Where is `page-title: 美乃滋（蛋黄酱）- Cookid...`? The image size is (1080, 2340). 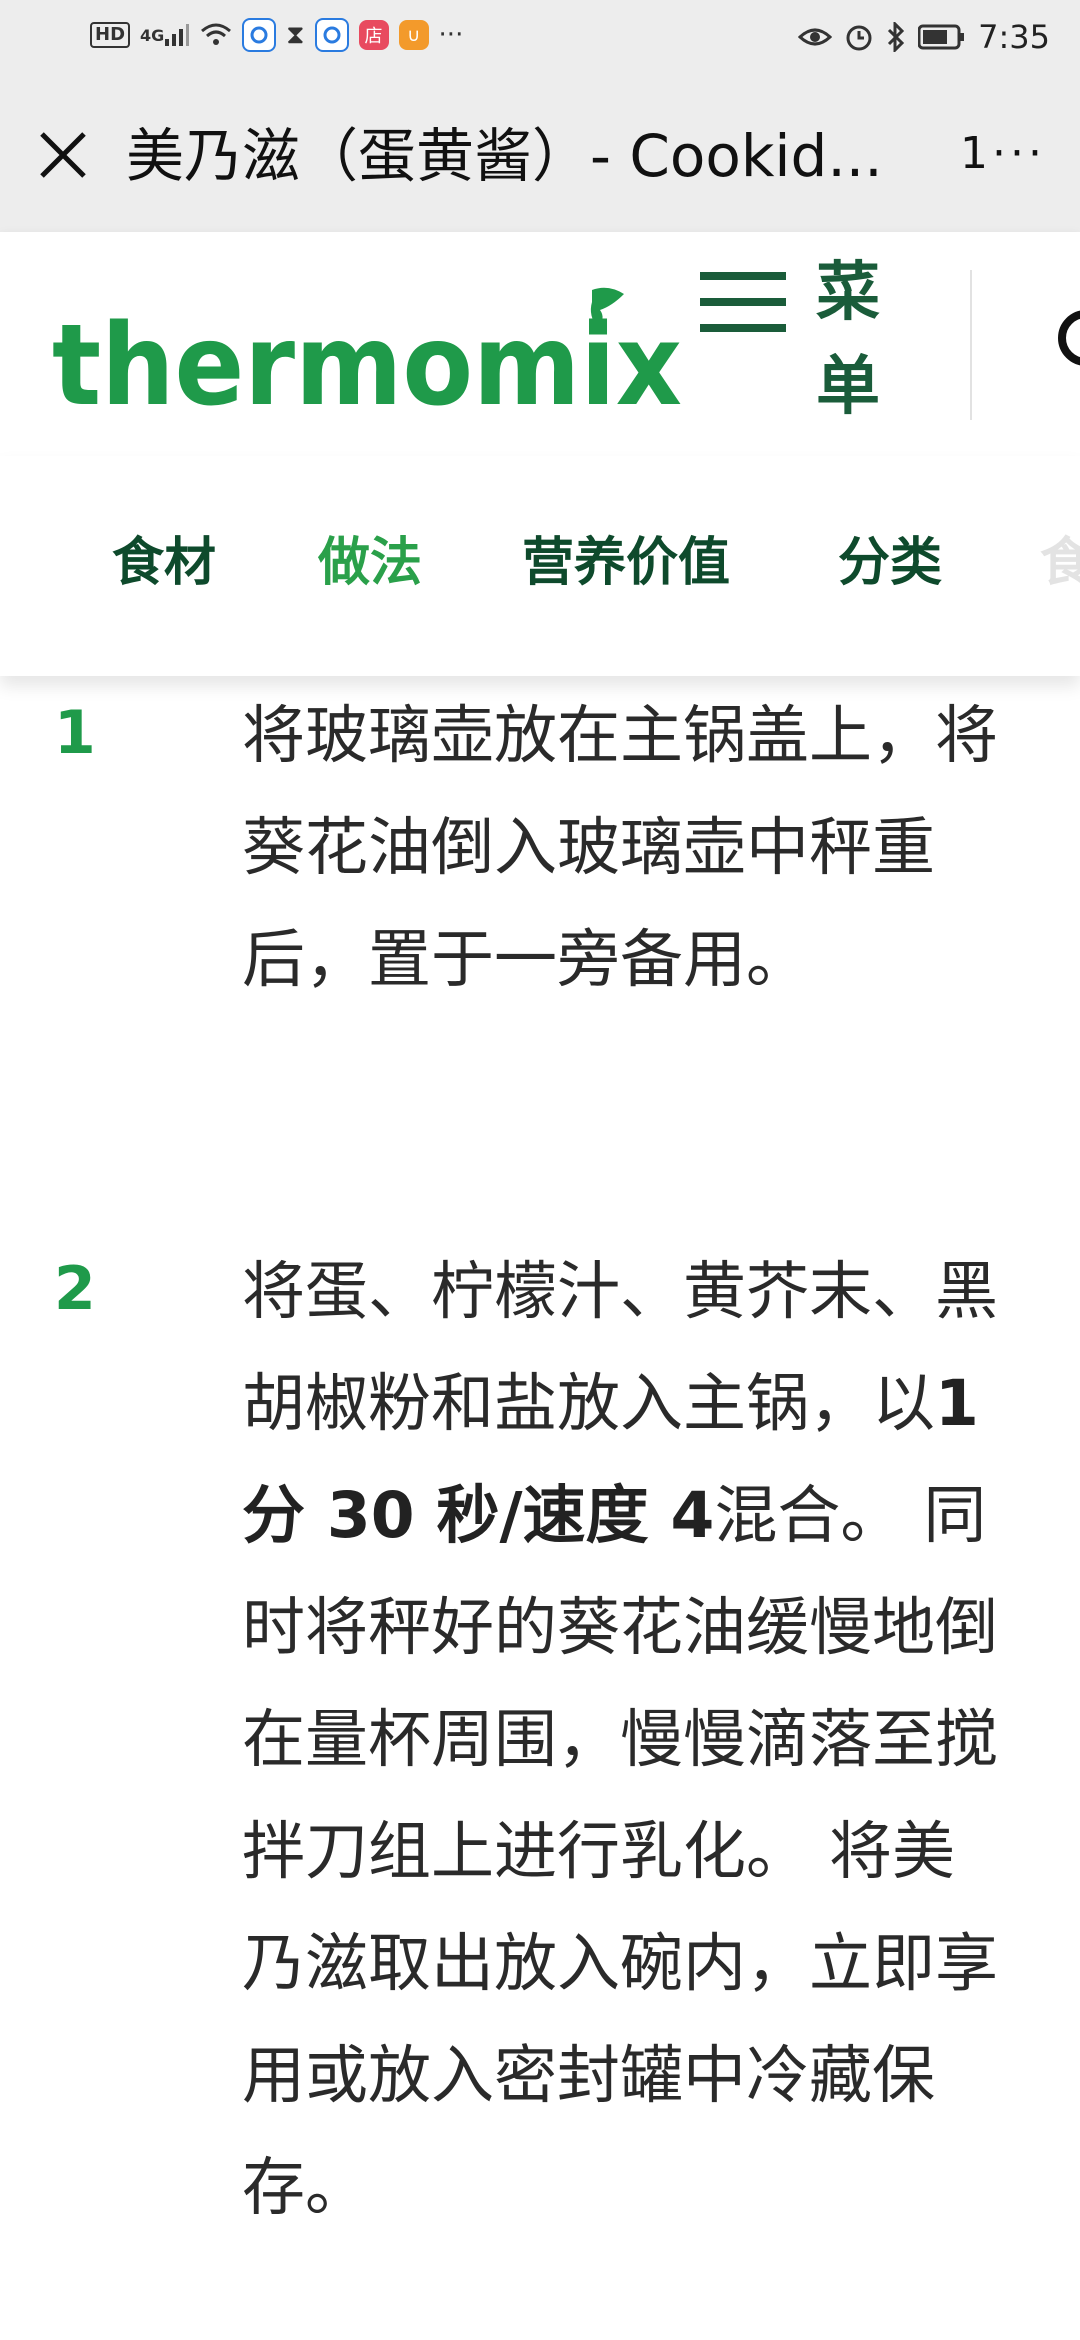
page-title: 美乃滋（蛋黄酱）- Cookid... is located at coordinates (504, 156).